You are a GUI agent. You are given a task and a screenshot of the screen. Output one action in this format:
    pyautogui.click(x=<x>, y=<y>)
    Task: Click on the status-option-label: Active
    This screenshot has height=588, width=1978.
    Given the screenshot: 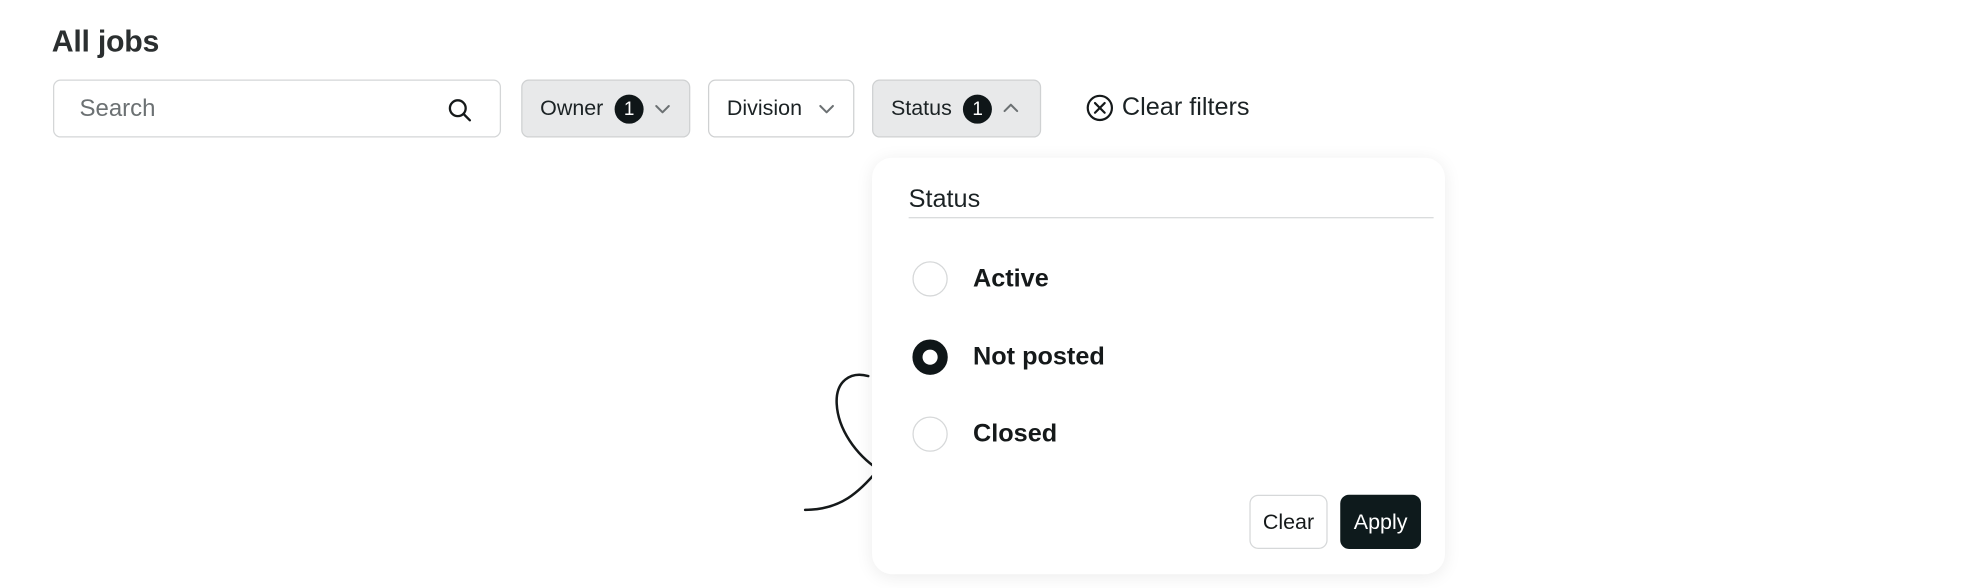 What is the action you would take?
    pyautogui.click(x=1011, y=278)
    